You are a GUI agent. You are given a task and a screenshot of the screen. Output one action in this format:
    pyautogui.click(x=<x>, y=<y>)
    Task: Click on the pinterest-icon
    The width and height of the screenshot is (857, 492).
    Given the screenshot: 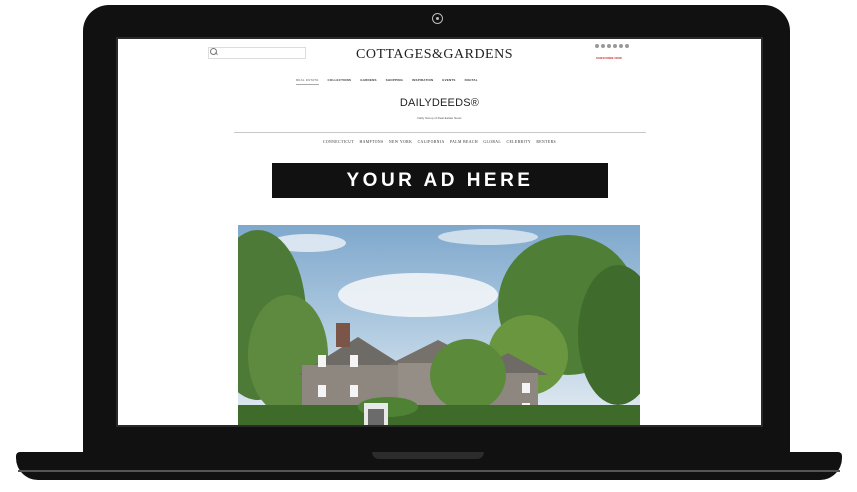 What is the action you would take?
    pyautogui.click(x=609, y=46)
    